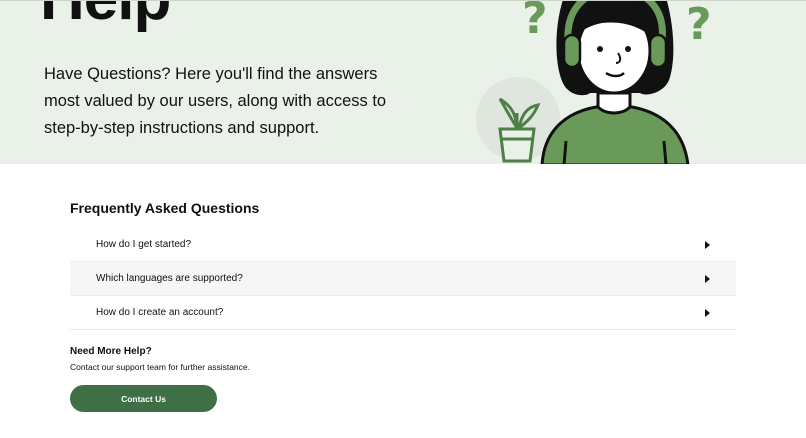  Describe the element at coordinates (403, 245) in the screenshot. I see `faq-item-get-started: How do I get started?` at that location.